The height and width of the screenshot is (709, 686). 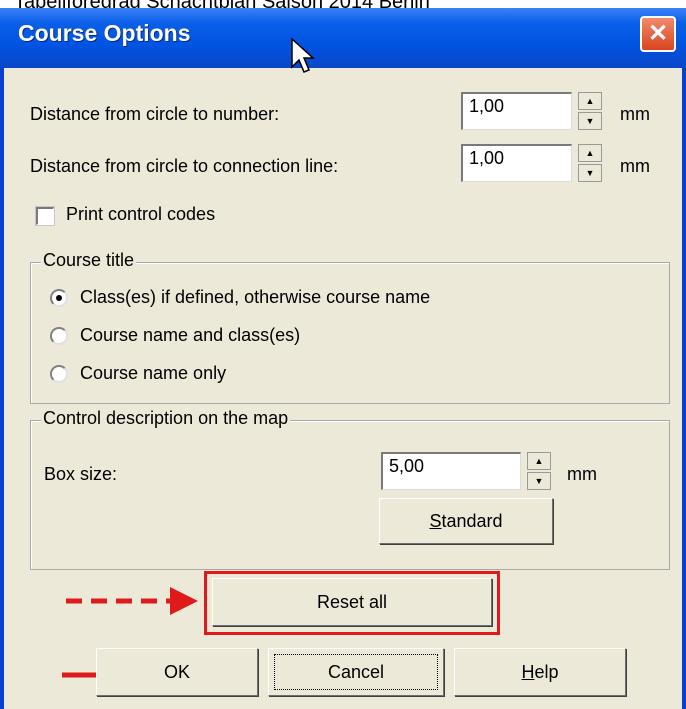 What do you see at coordinates (89, 260) in the screenshot?
I see `course-title-legend: Course title` at bounding box center [89, 260].